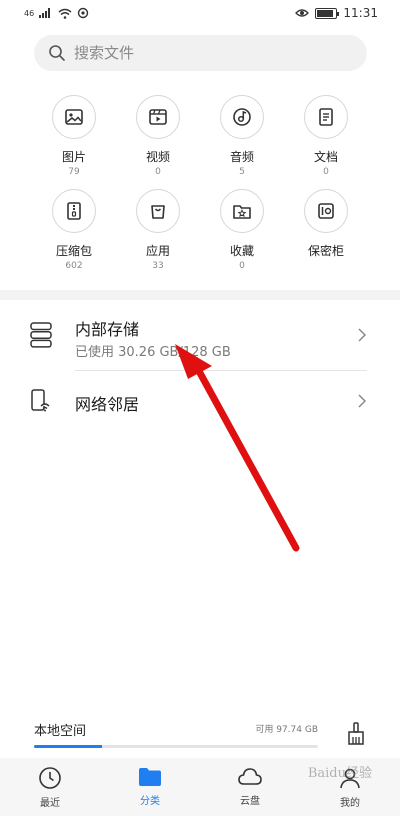 The image size is (400, 816). I want to click on category-label: 保密柜, so click(325, 251).